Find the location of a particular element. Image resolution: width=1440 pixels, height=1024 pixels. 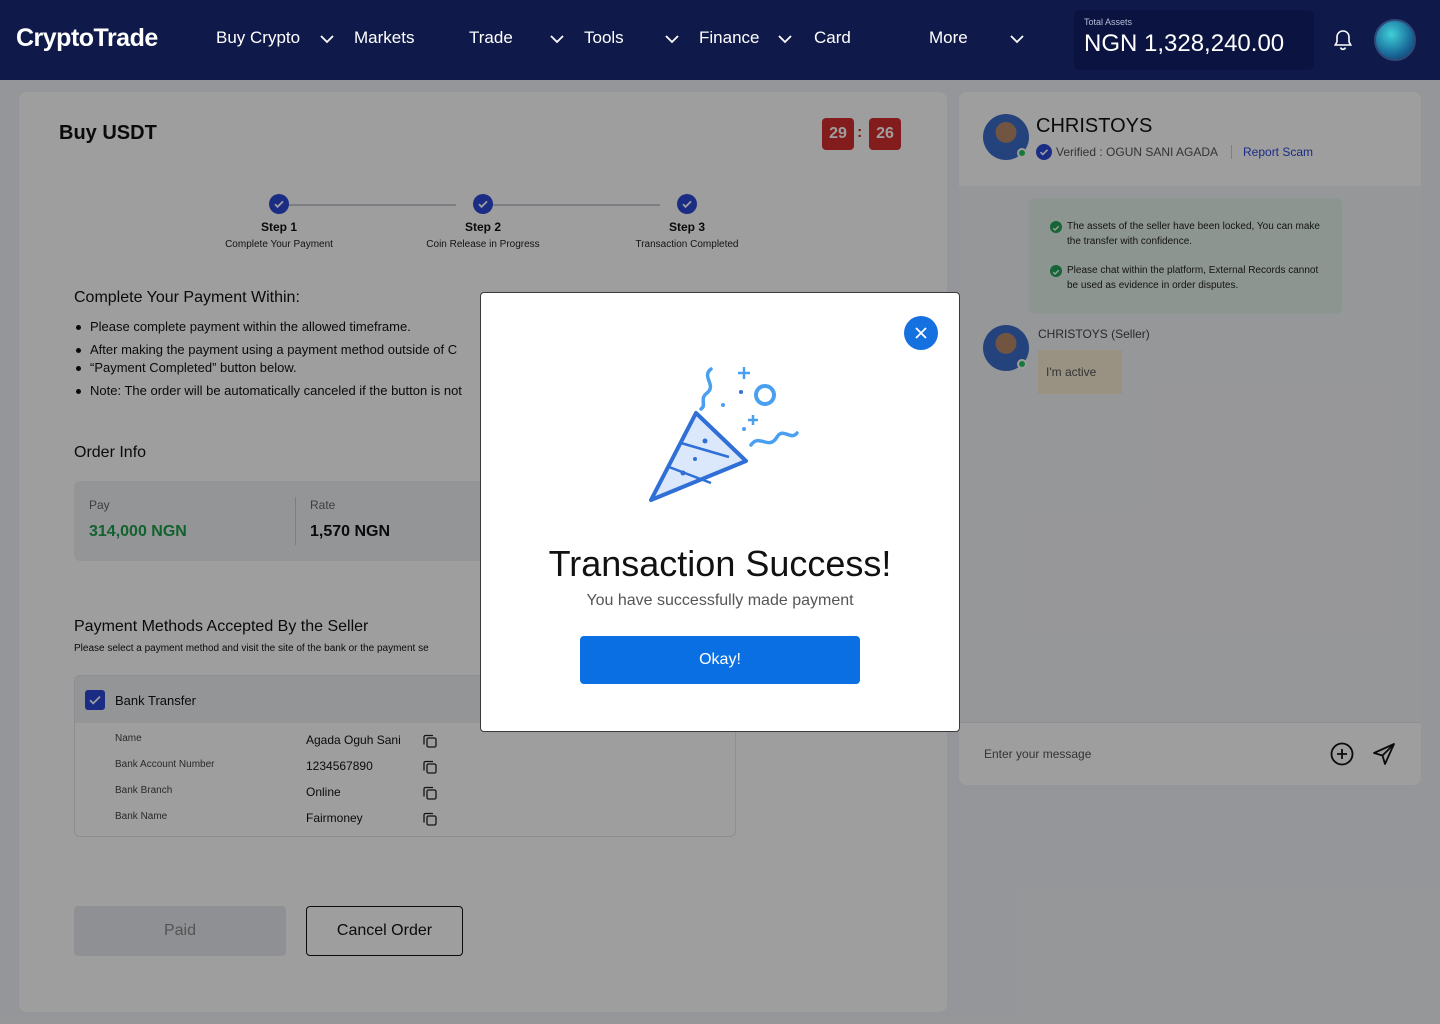

nav-item-markets: Markets is located at coordinates (384, 38).